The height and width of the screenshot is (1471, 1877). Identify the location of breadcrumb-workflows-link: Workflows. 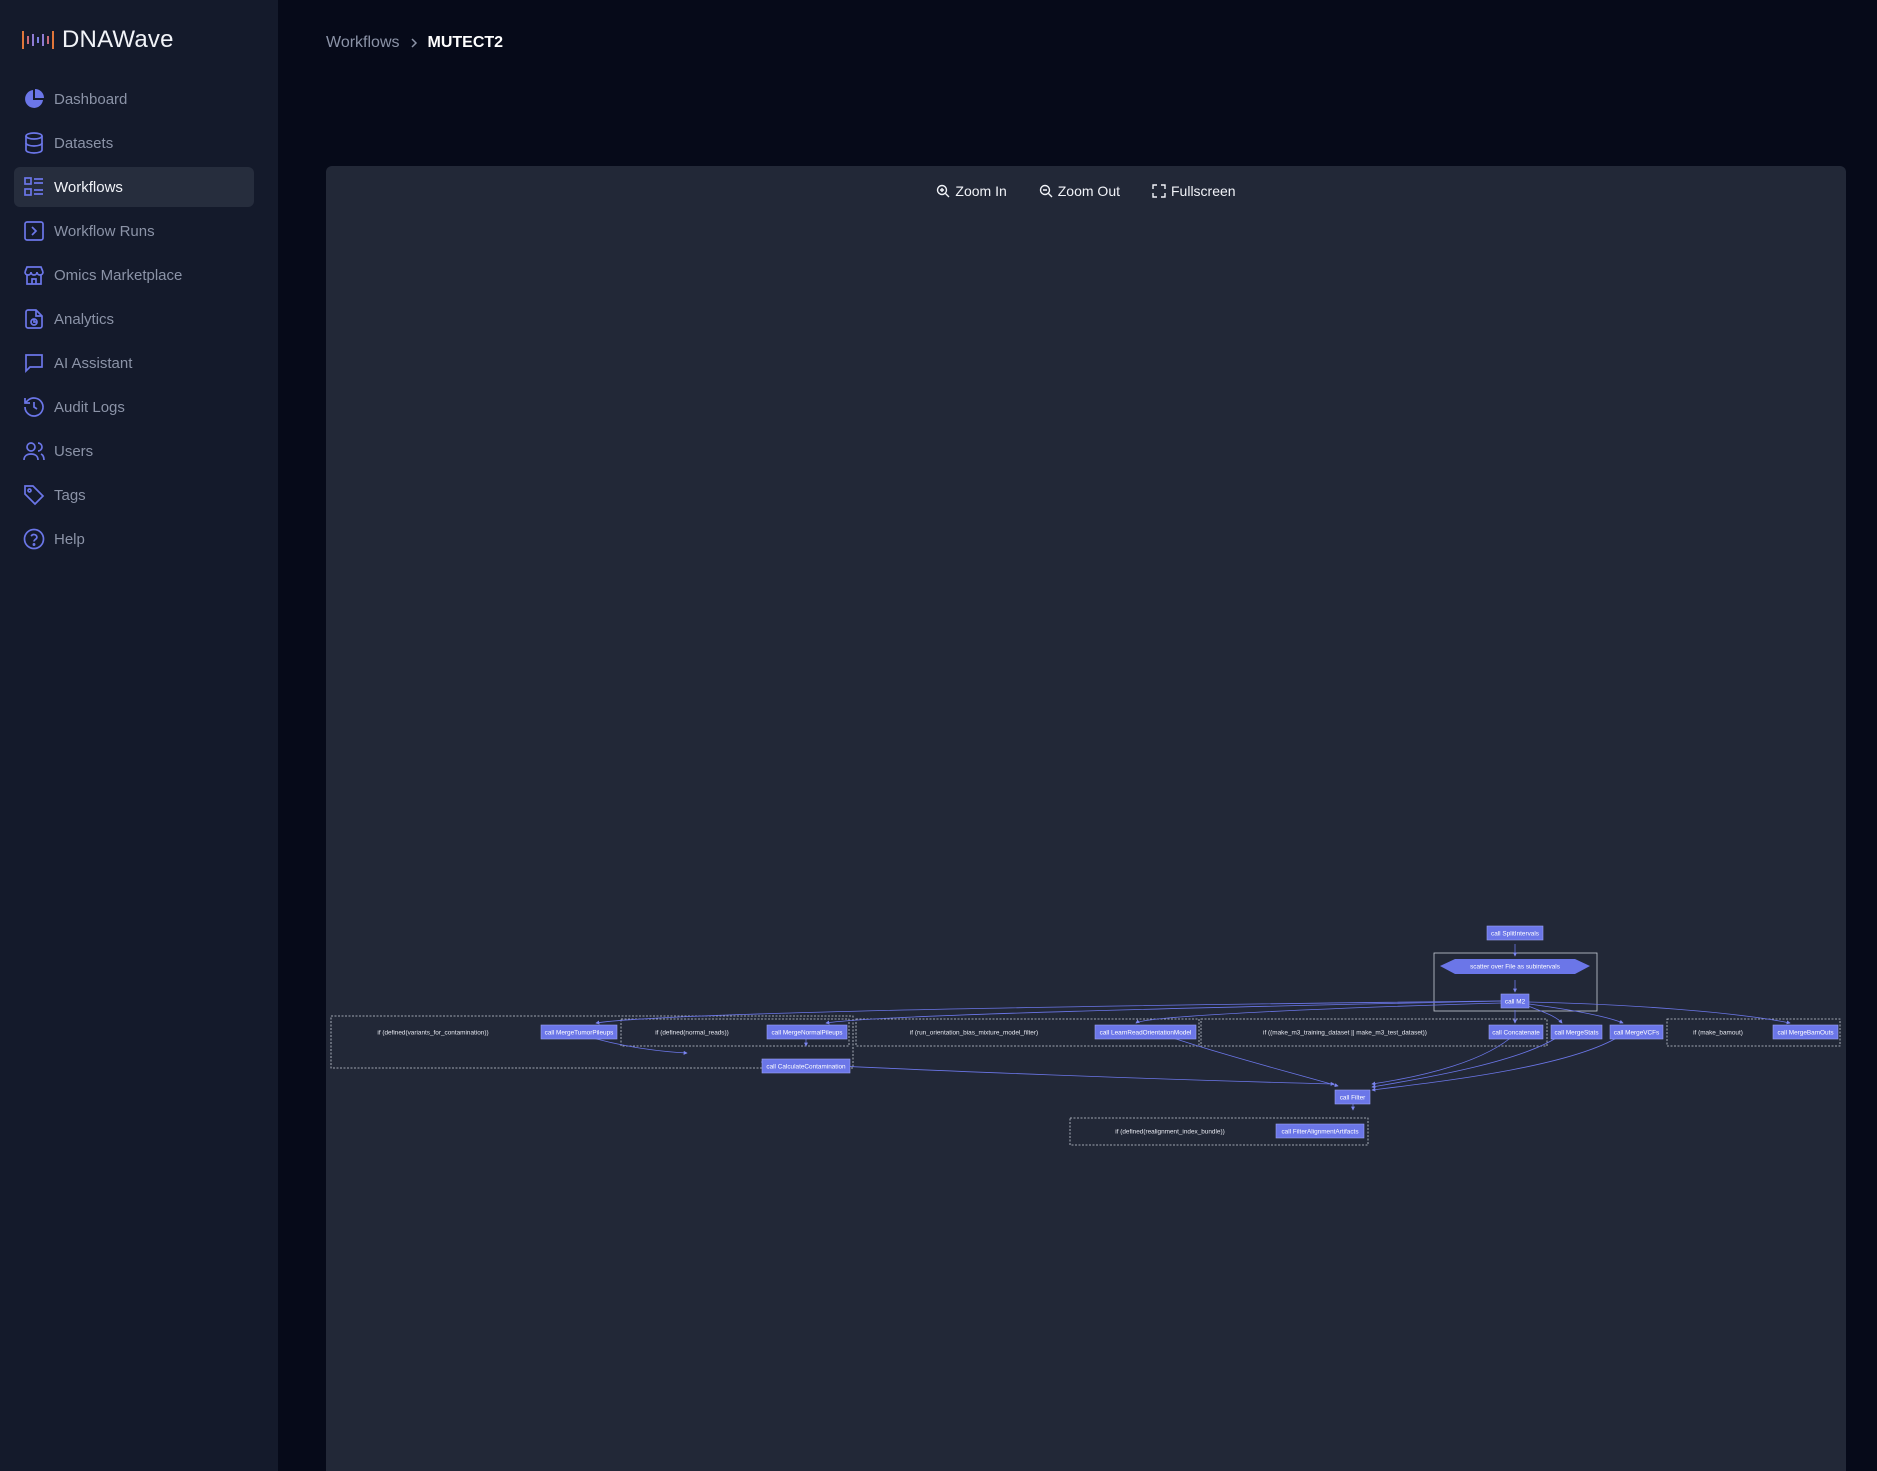
(363, 43).